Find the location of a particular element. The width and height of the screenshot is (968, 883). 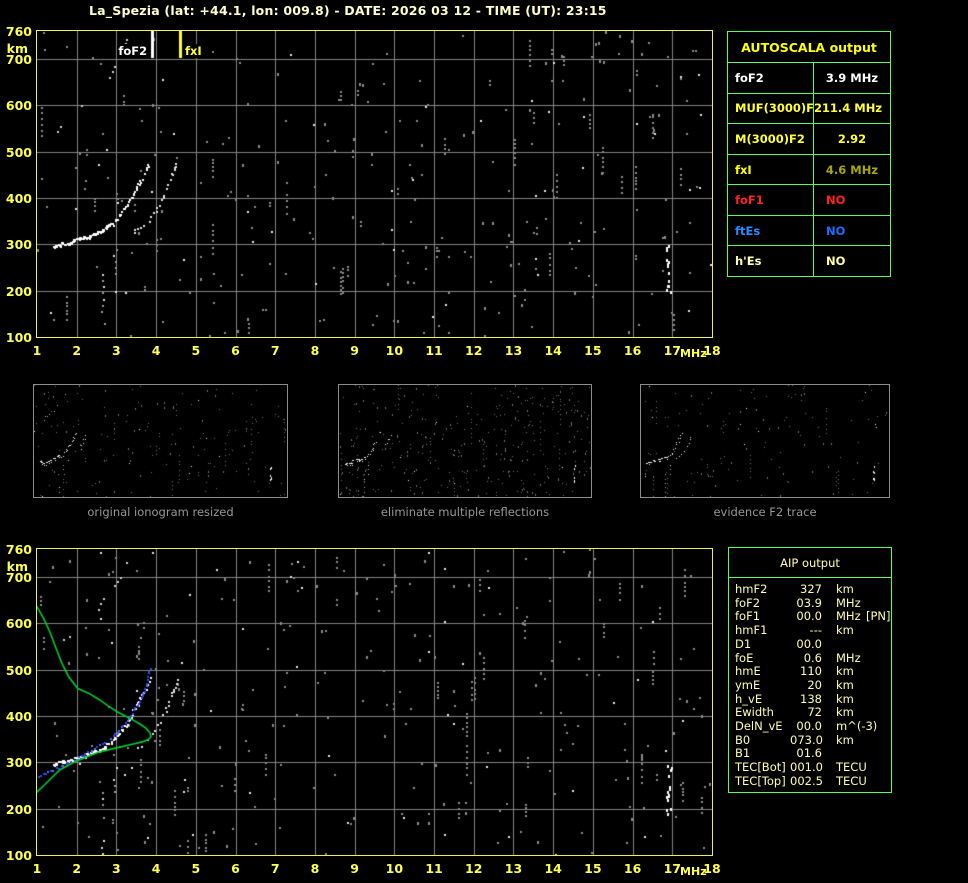

aip-param: hmF2 is located at coordinates (751, 589).